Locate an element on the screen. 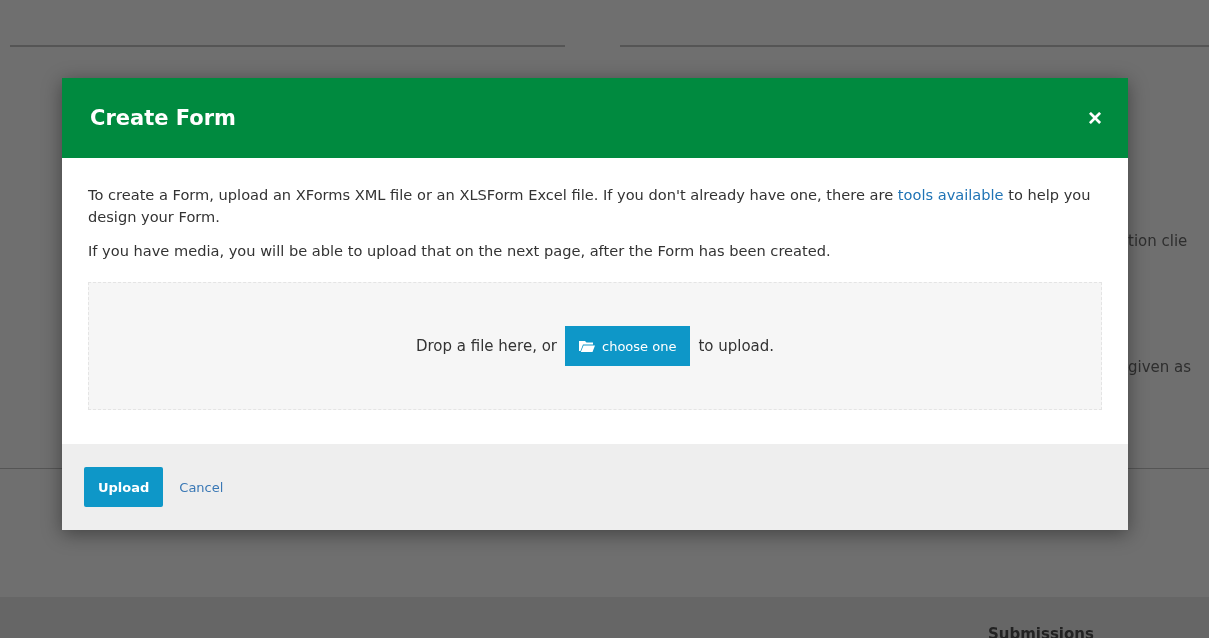 The height and width of the screenshot is (638, 1209). upload-button: Upload is located at coordinates (124, 487).